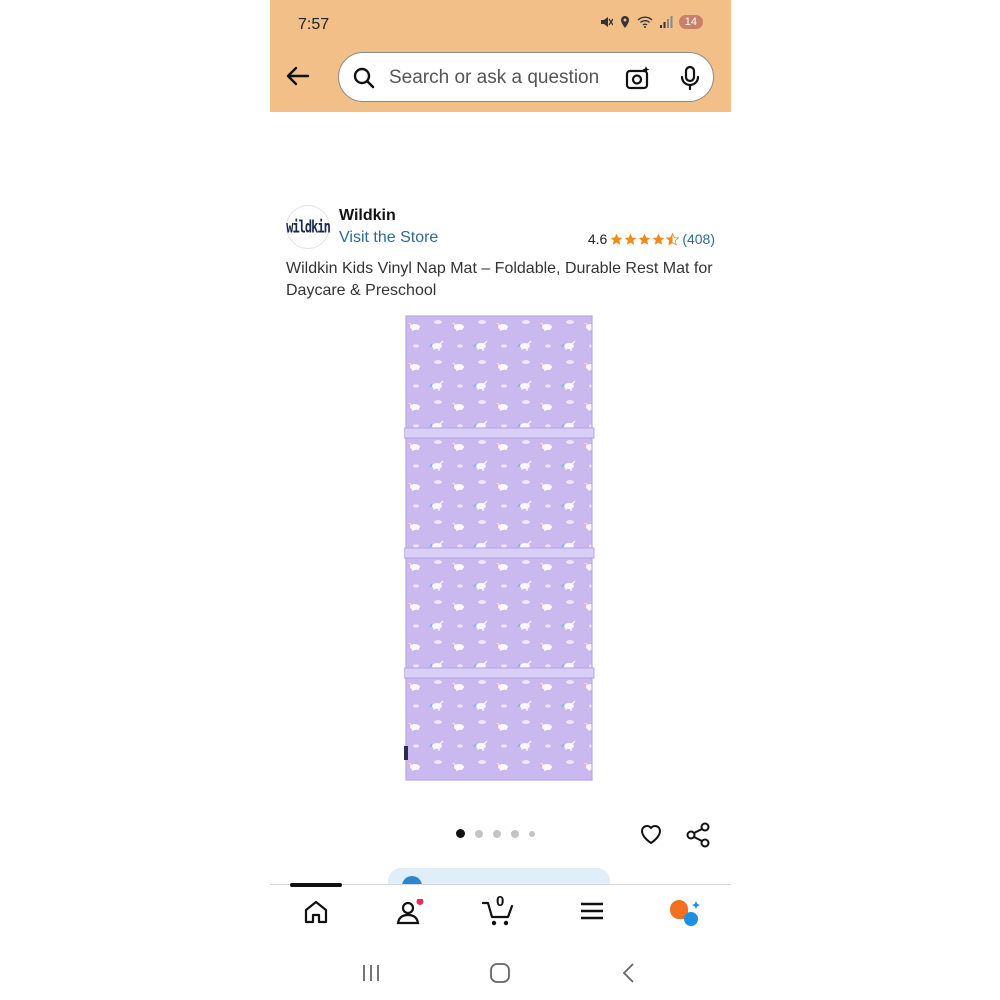 The width and height of the screenshot is (1000, 1000). I want to click on home-system-button, so click(500, 975).